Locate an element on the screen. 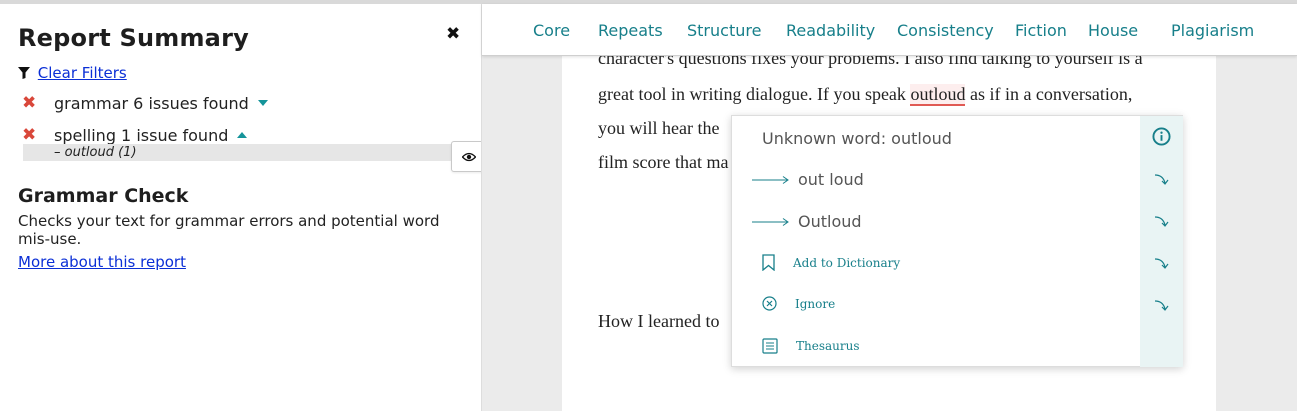 The image size is (1297, 411). apply-column is located at coordinates (1161, 241).